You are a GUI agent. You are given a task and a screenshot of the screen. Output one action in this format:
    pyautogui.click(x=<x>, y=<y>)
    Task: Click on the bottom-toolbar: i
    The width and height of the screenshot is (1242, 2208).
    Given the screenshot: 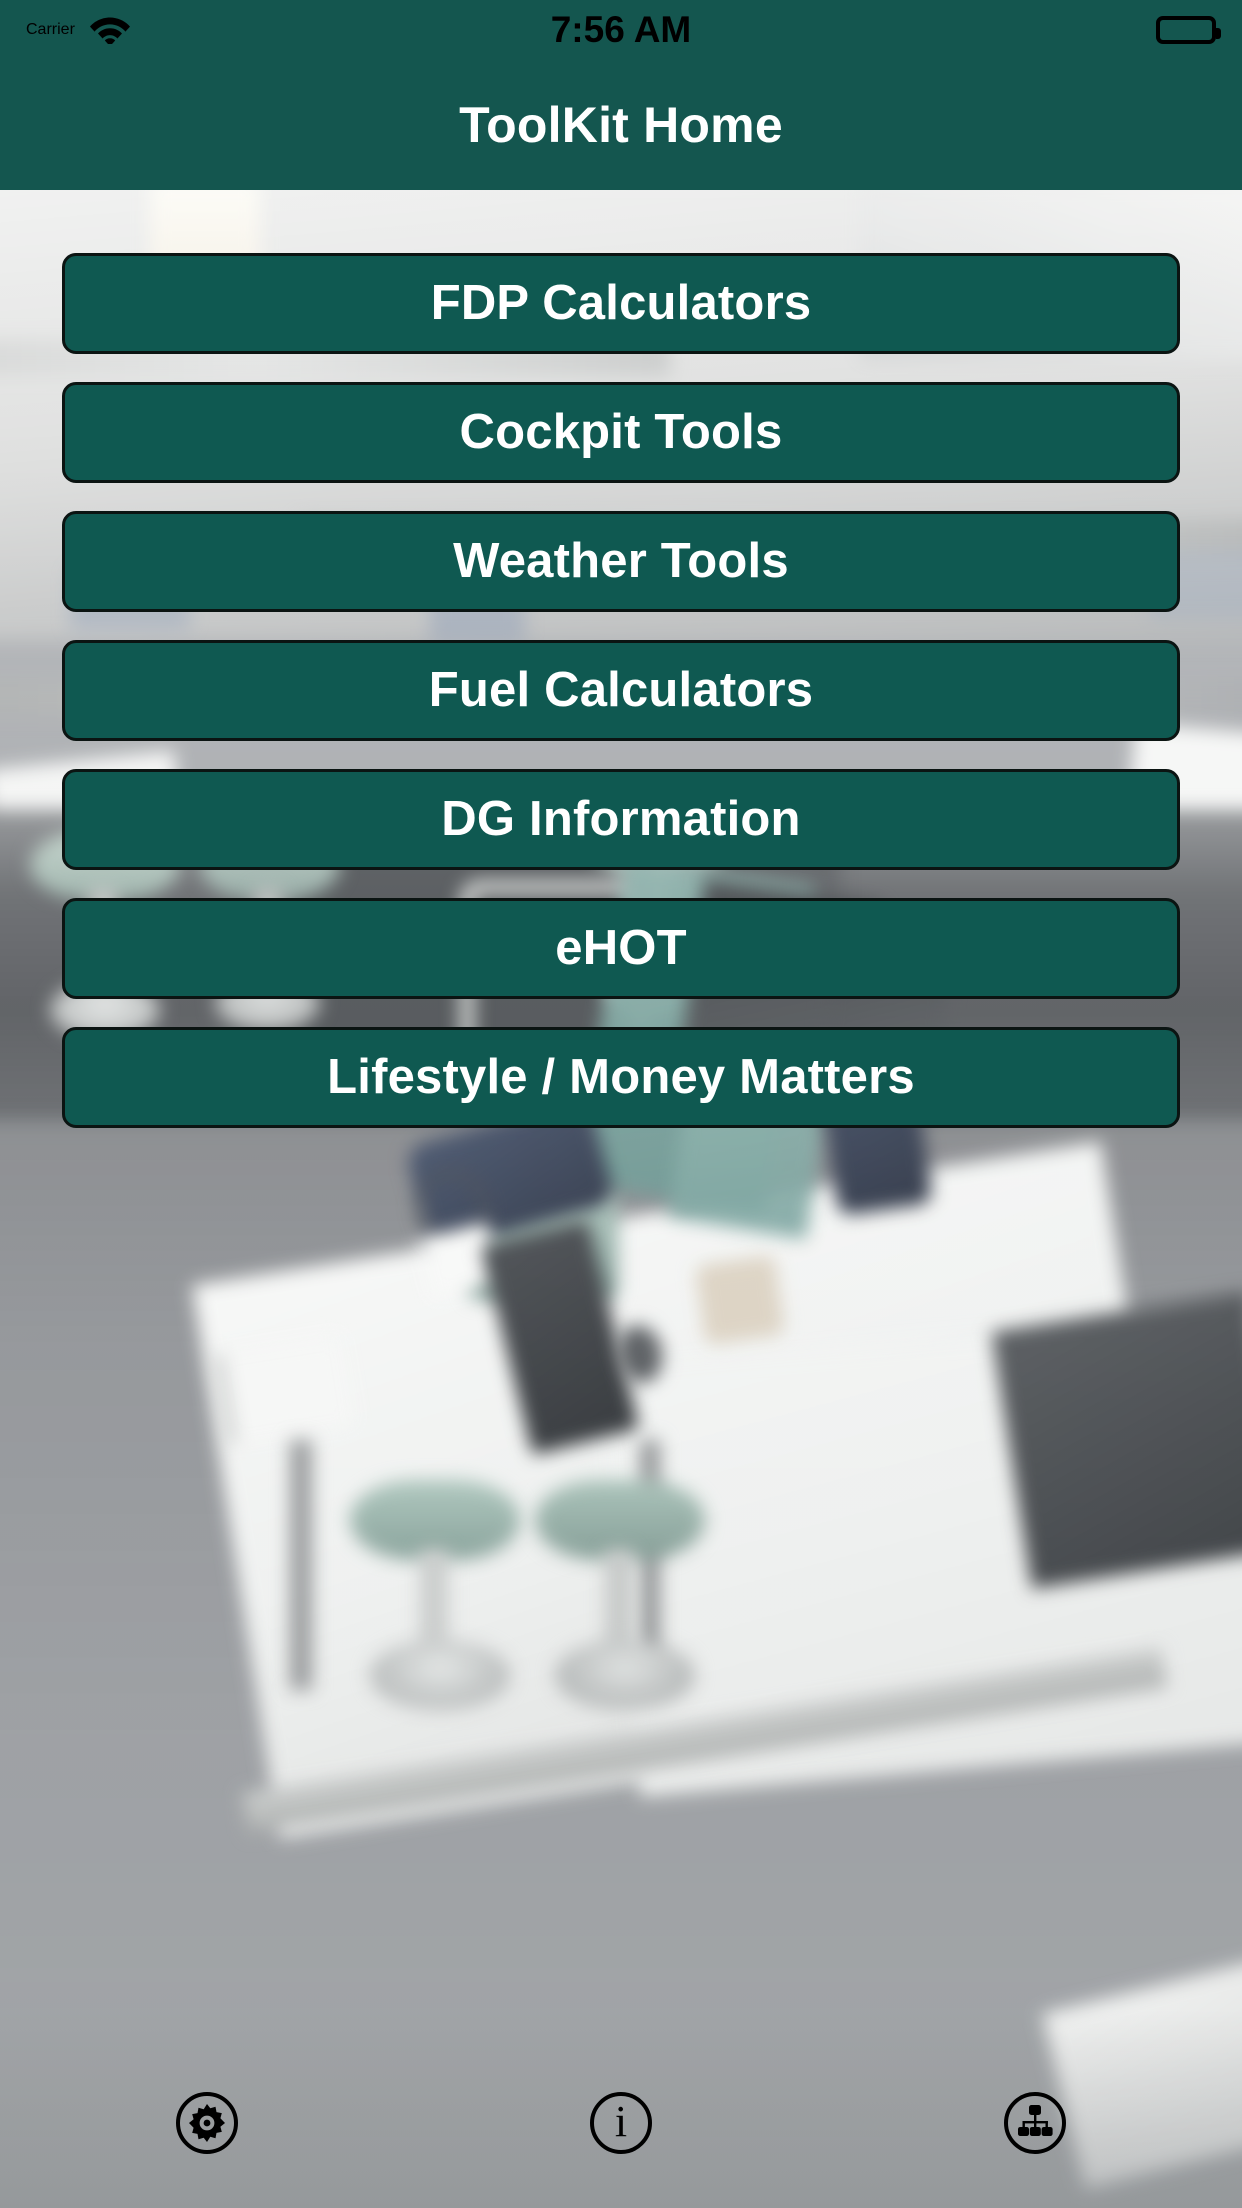 What is the action you would take?
    pyautogui.click(x=621, y=2123)
    